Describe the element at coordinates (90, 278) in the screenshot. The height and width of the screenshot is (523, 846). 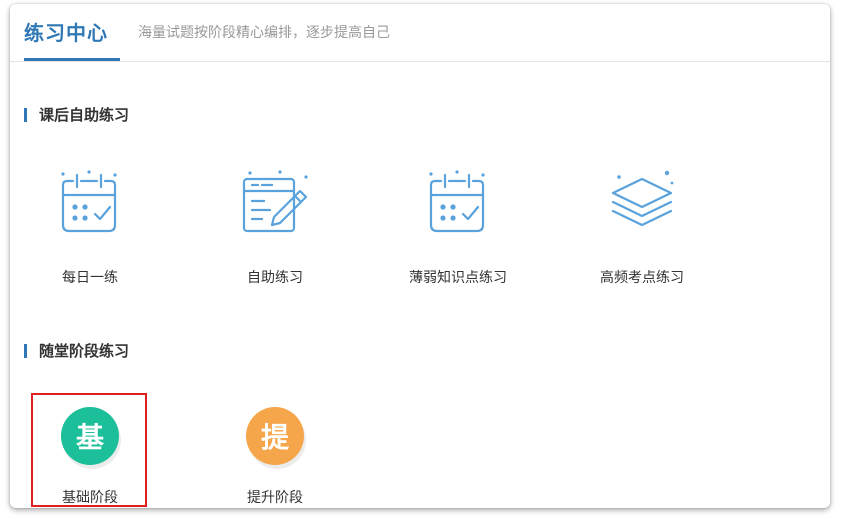
I see `practice-item-label: 每日一练` at that location.